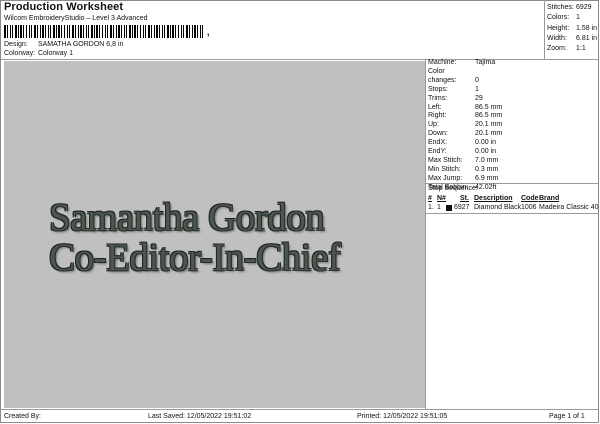 The image size is (600, 424). Describe the element at coordinates (200, 416) in the screenshot. I see `footer-last-saved: Last Saved: 12/05/2022 19:51:02` at that location.